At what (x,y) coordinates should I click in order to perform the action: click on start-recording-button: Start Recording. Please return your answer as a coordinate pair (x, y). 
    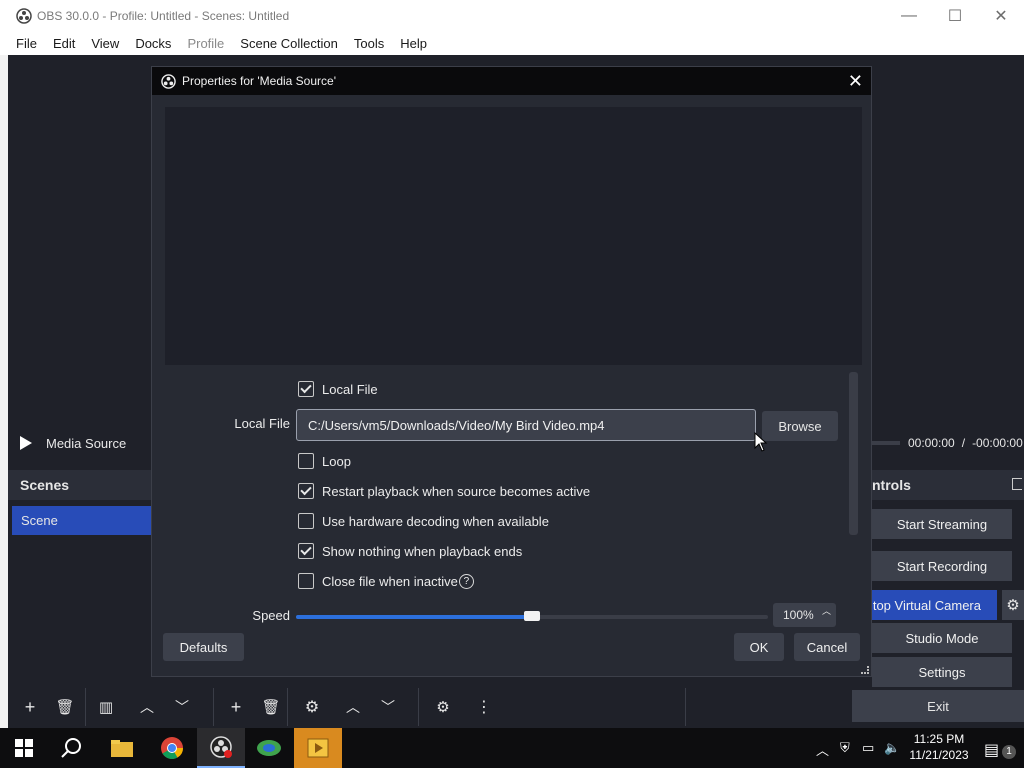
    Looking at the image, I should click on (942, 566).